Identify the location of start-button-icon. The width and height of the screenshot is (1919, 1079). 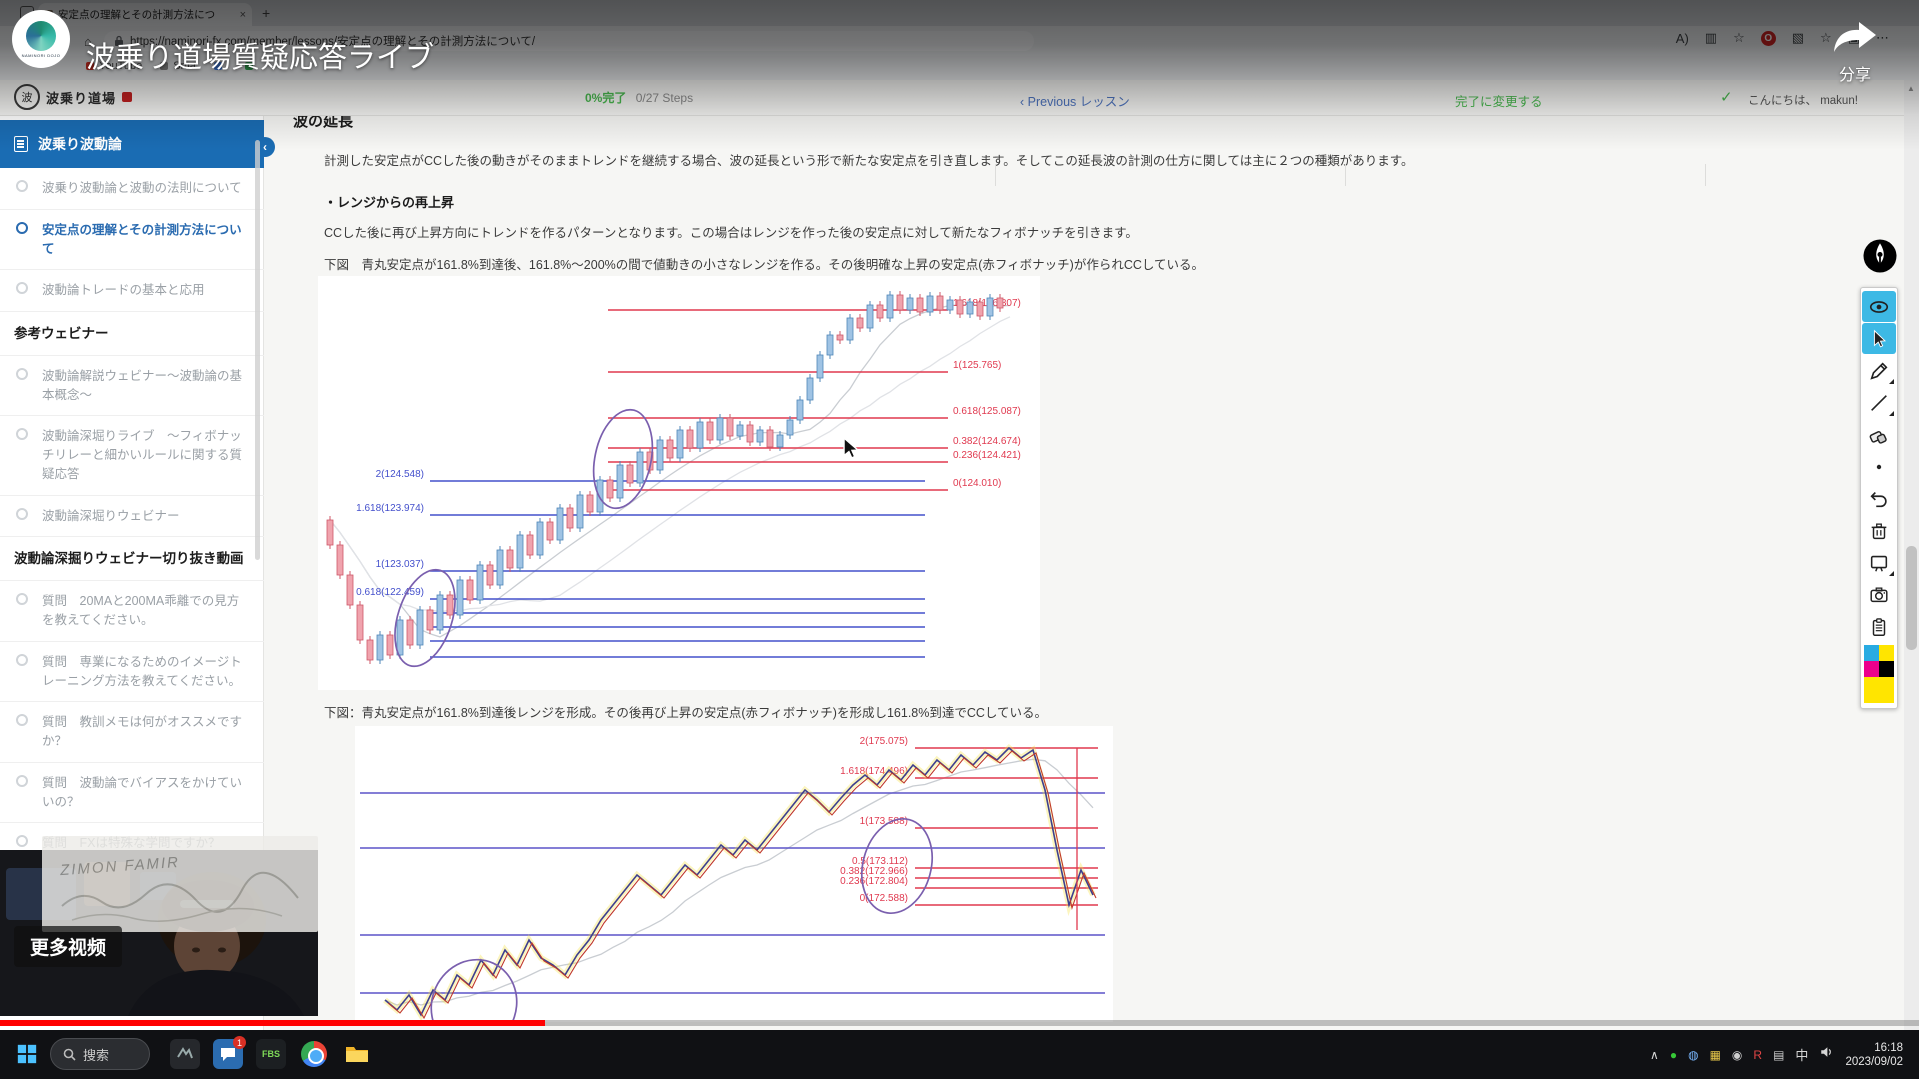
(27, 1054).